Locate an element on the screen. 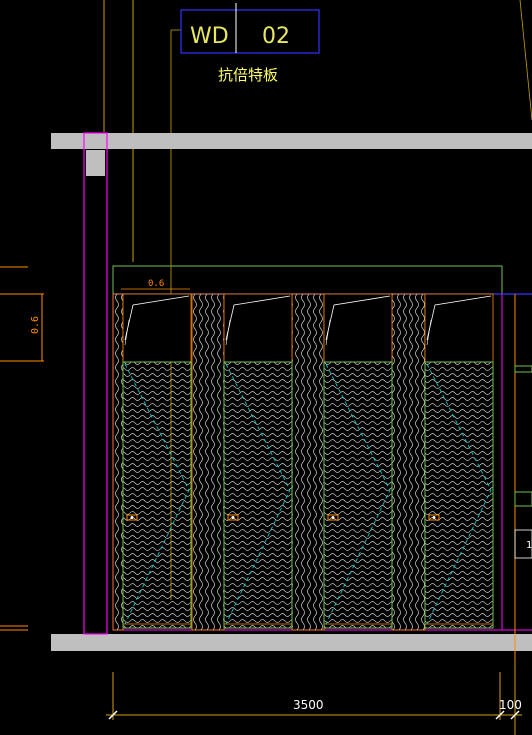 The image size is (532, 735). bottom-width-dimension: 3500 100 is located at coordinates (314, 697).